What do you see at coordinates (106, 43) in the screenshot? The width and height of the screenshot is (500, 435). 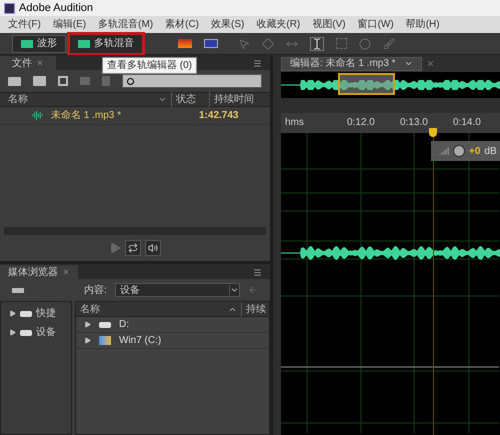 I see `view-button: 多轨混音` at bounding box center [106, 43].